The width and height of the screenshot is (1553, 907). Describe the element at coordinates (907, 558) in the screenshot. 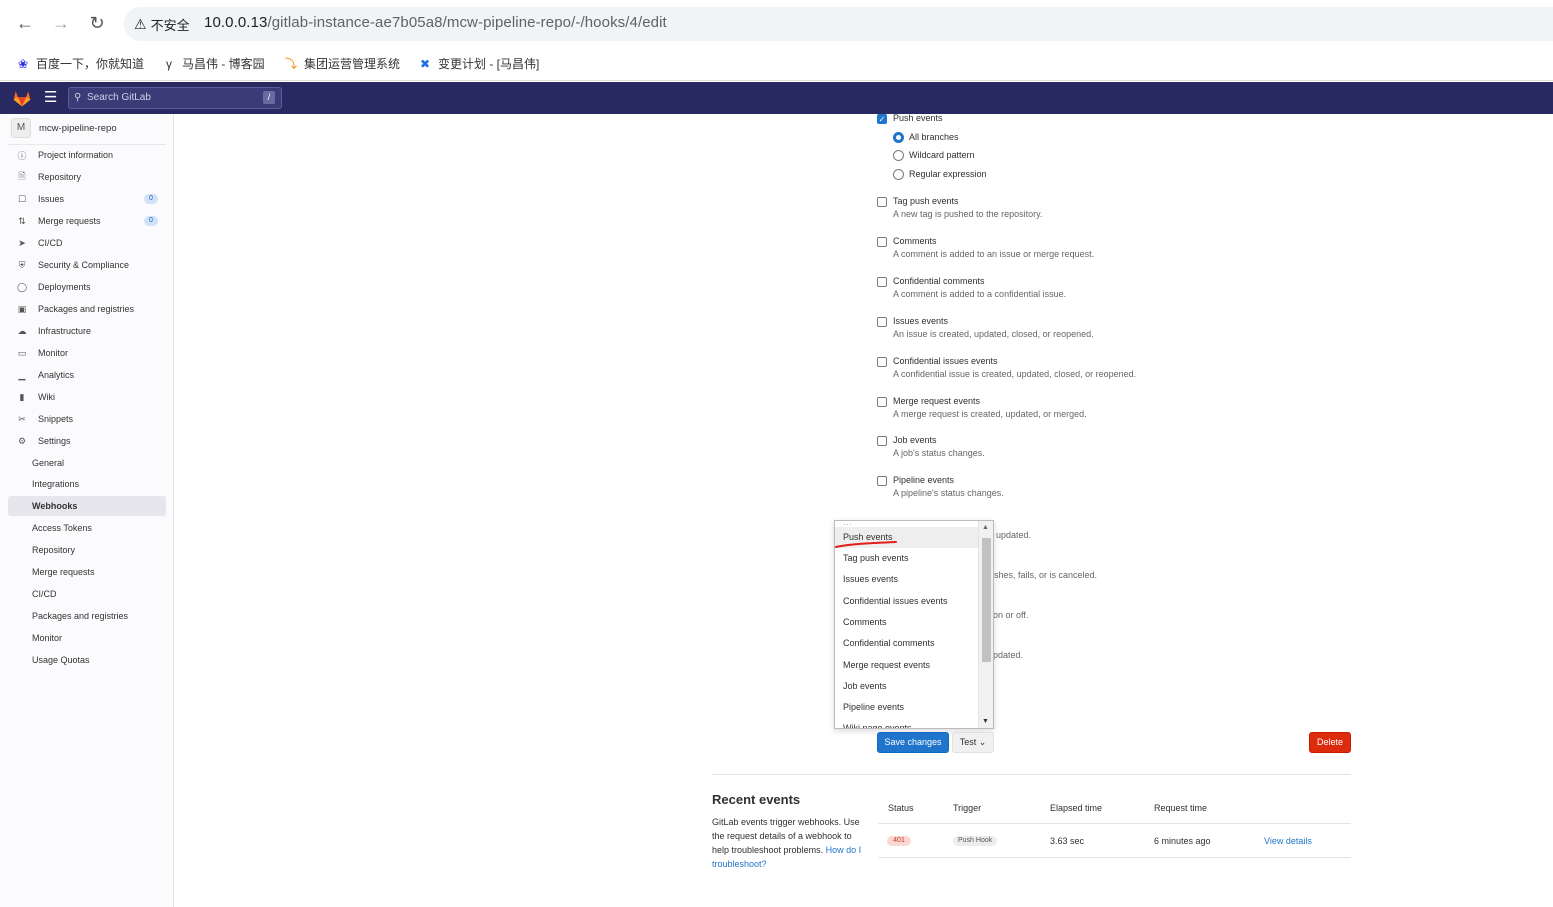

I see `dropdown-item-tag-push: Tag push events` at that location.